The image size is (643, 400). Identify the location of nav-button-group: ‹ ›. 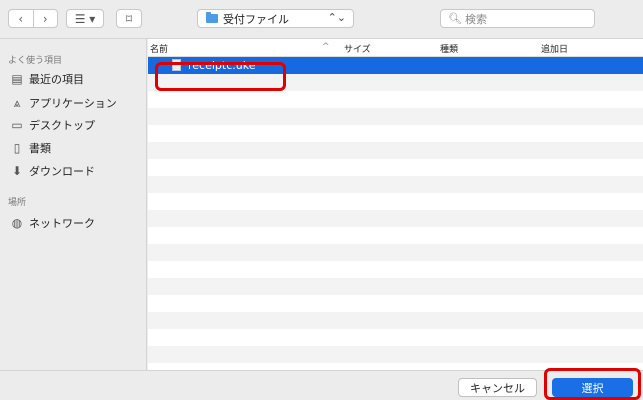
(33, 18).